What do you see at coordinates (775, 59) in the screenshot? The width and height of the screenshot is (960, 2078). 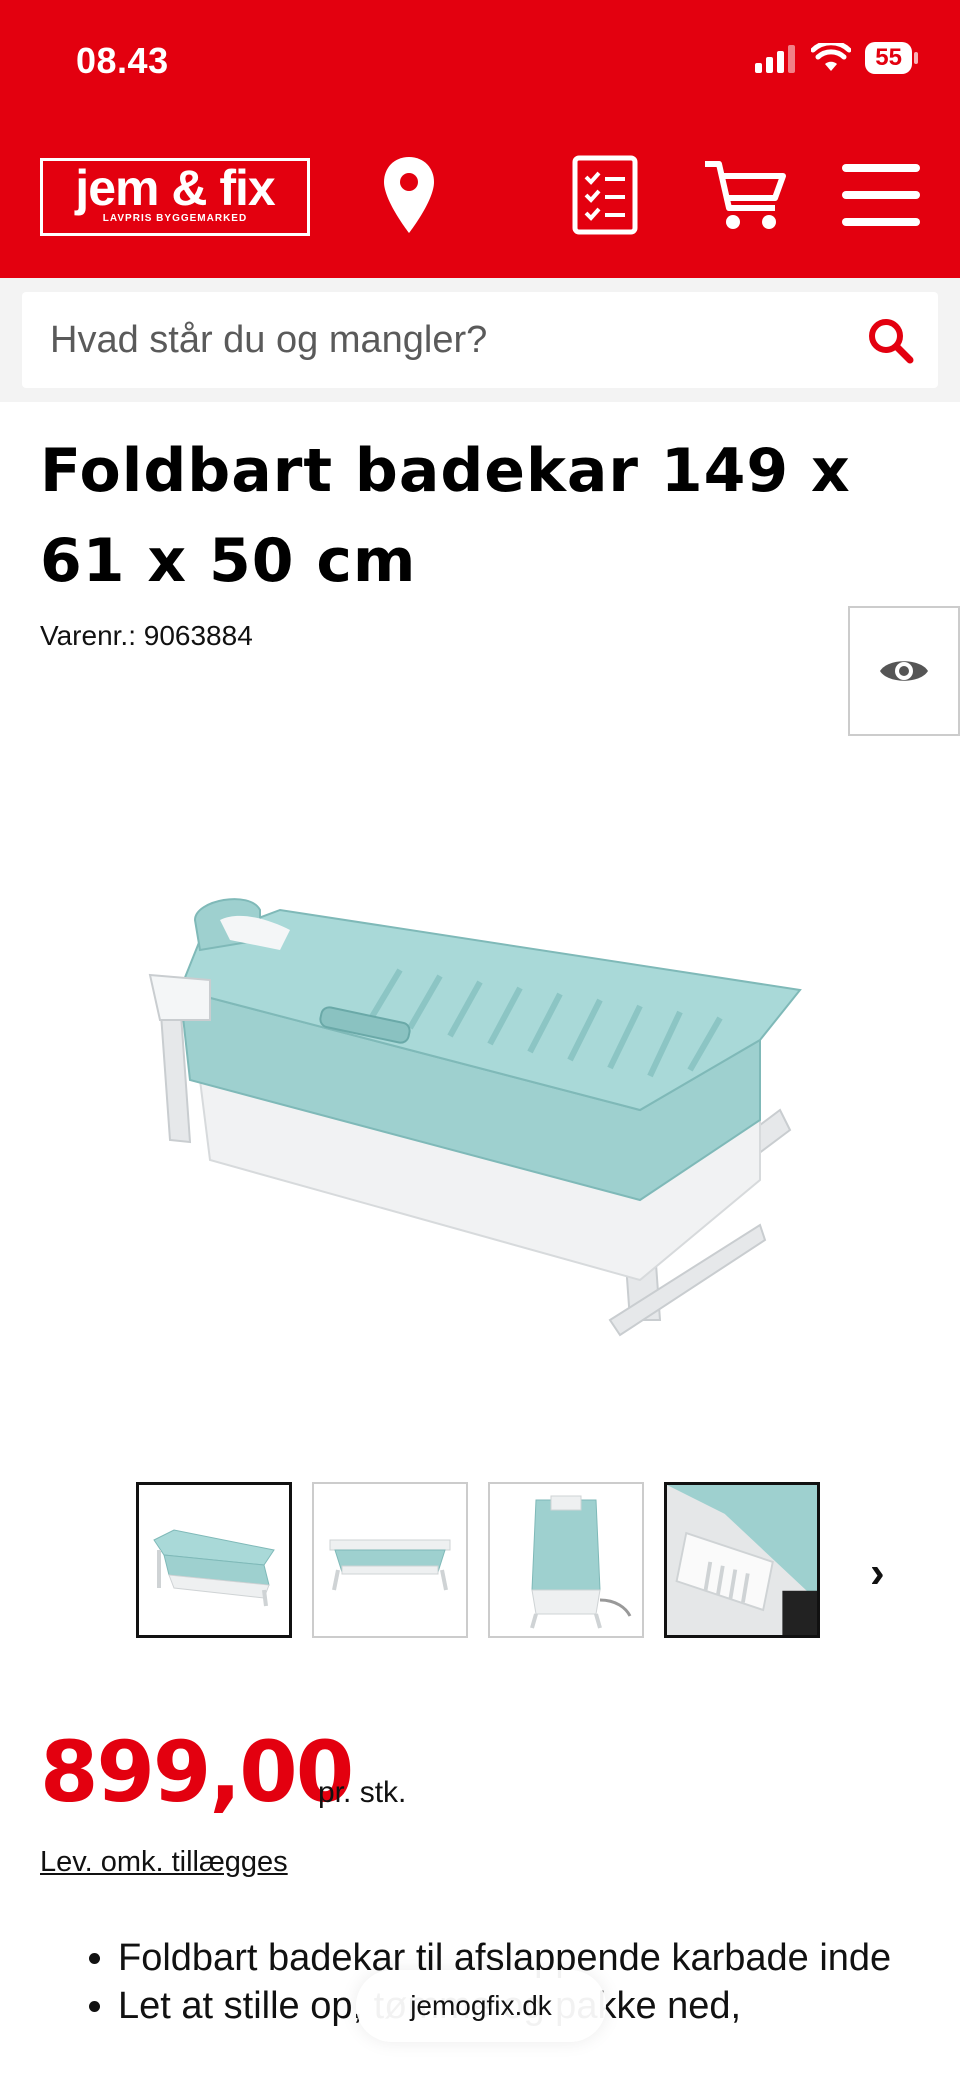 I see `signal-icon` at bounding box center [775, 59].